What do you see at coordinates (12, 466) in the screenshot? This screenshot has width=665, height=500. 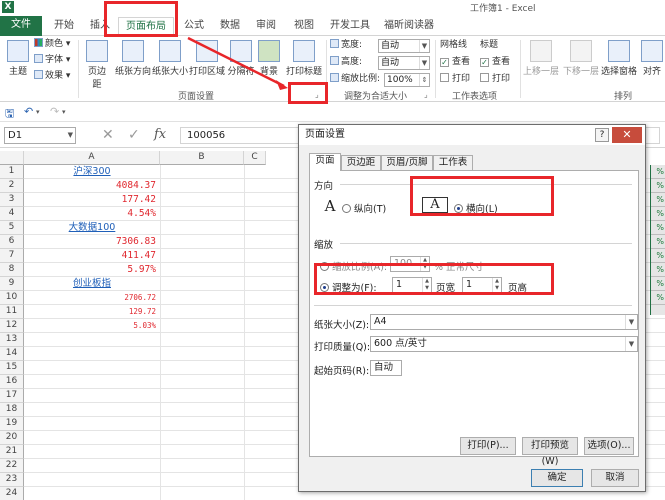 I see `row-header: 22` at bounding box center [12, 466].